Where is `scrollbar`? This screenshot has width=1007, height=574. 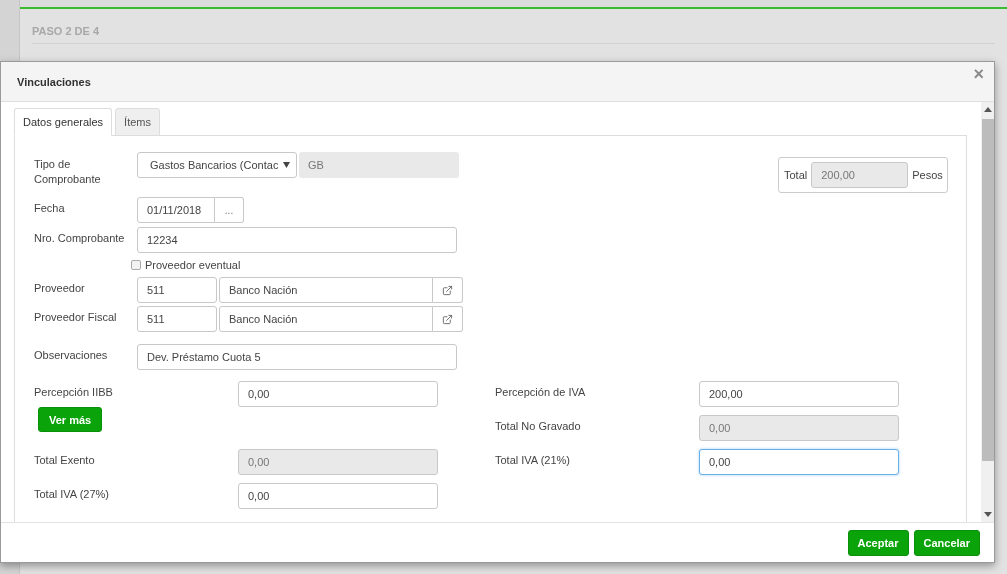
scrollbar is located at coordinates (987, 312).